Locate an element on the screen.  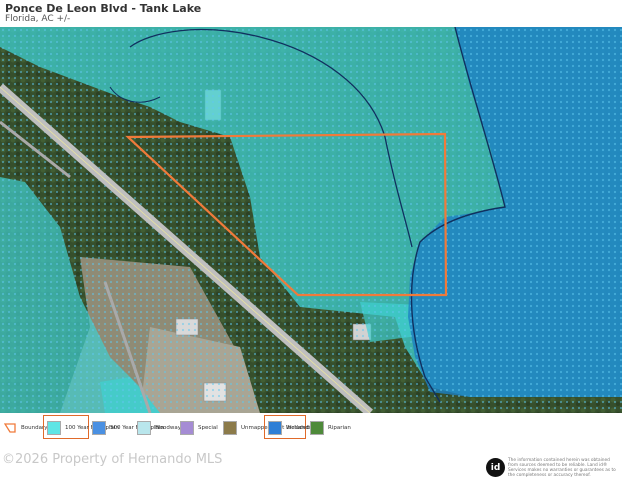
legend-label: Floodway is located at coordinates (168, 428).